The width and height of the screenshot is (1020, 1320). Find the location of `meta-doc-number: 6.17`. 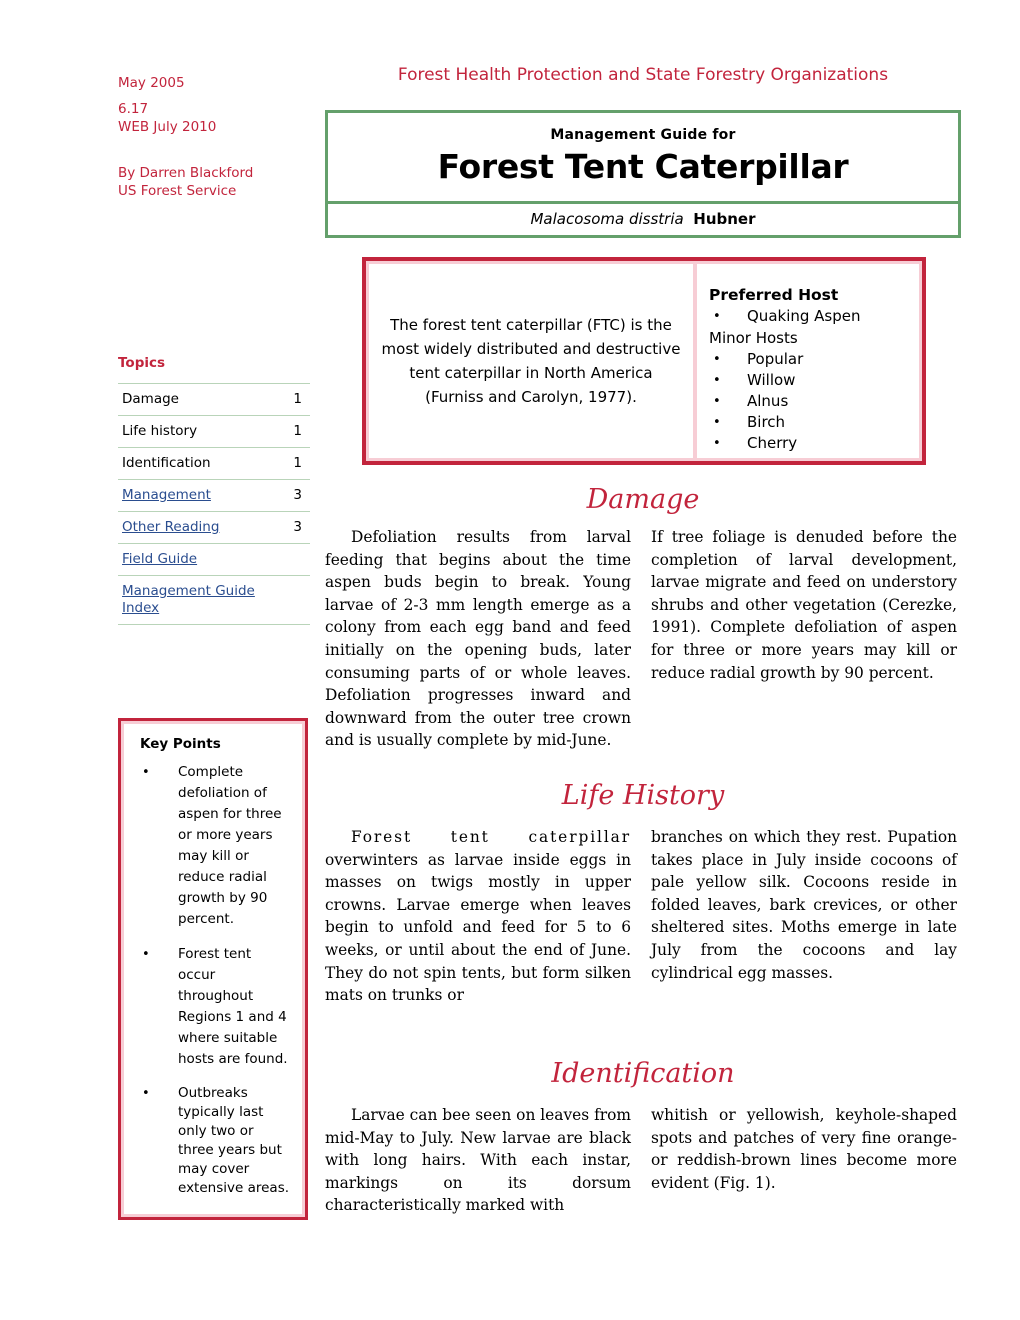

meta-doc-number: 6.17 is located at coordinates (133, 109).